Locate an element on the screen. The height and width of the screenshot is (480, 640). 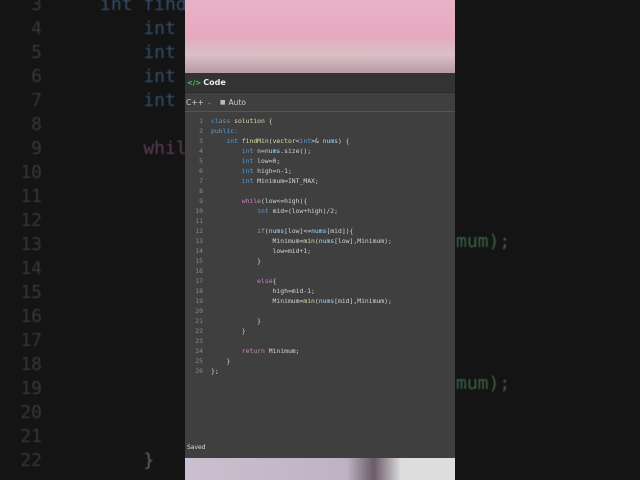
code-text: int h is located at coordinates (149, 76).